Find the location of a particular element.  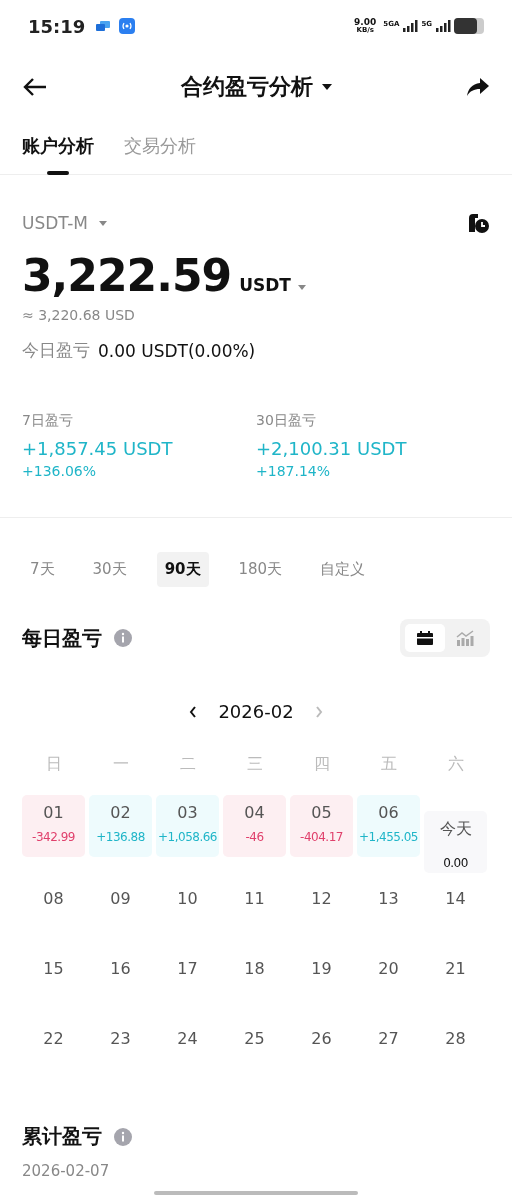

day-number: 18 is located at coordinates (254, 968).